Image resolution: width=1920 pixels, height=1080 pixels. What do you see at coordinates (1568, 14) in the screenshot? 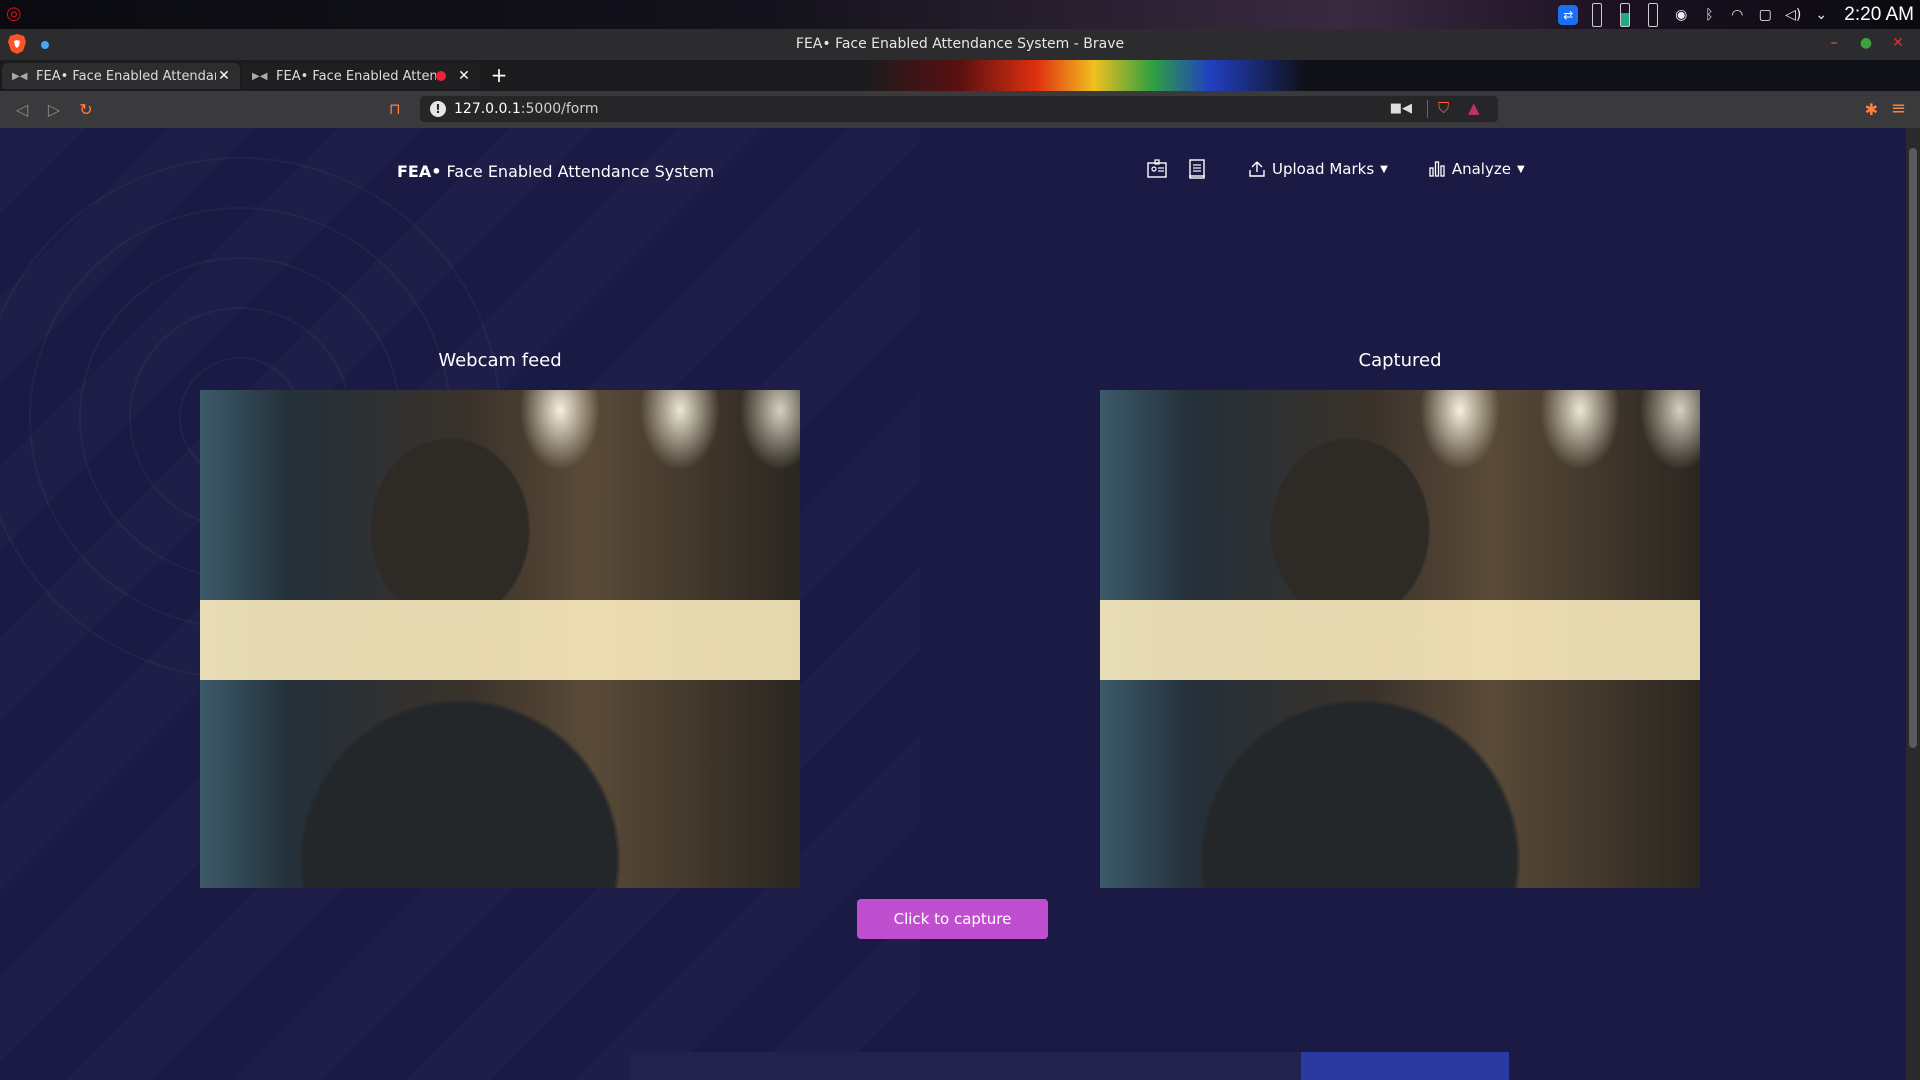
I see `teamviewer-icon: ⇄` at bounding box center [1568, 14].